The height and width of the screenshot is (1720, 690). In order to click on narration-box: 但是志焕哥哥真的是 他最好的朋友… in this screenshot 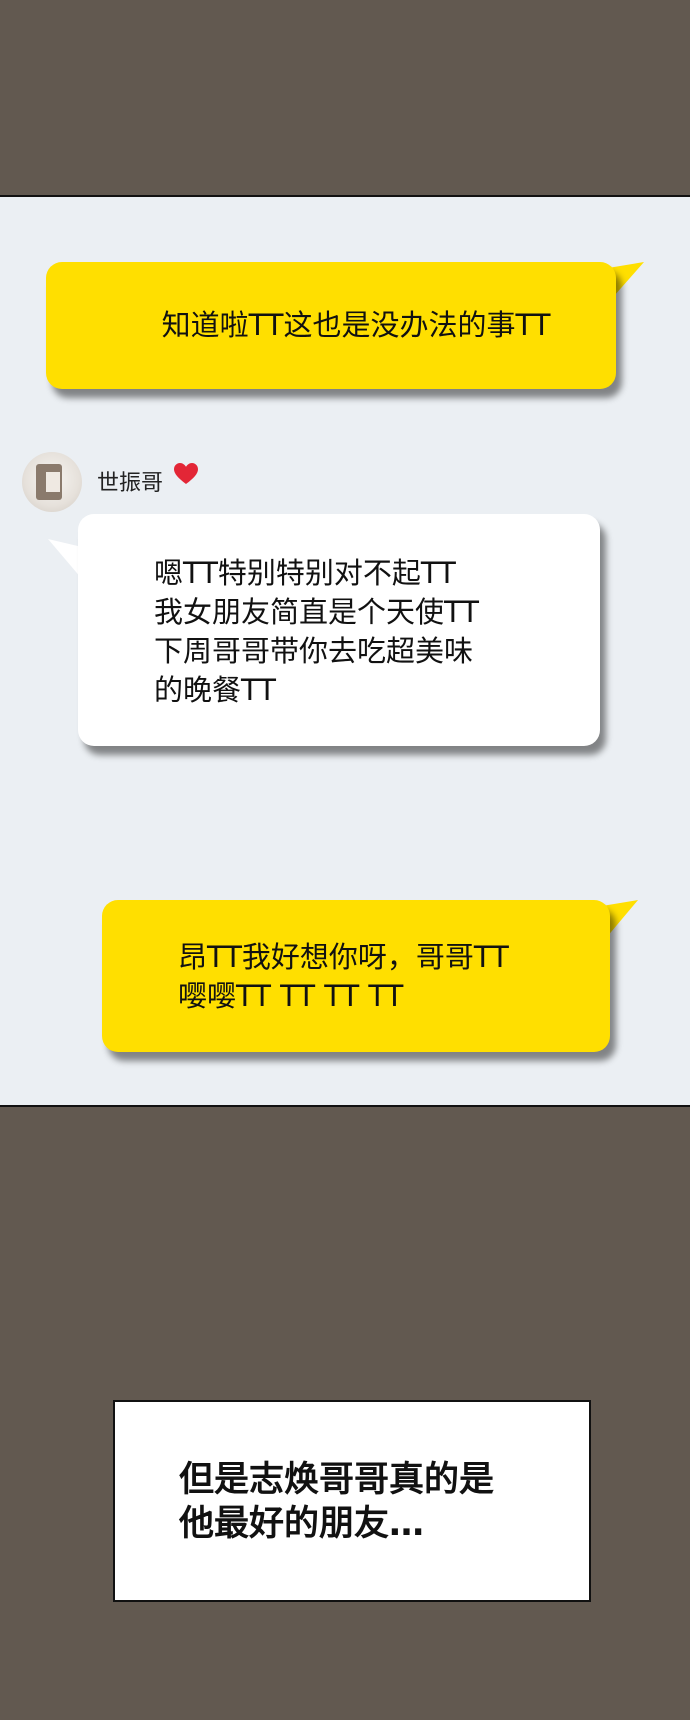, I will do `click(352, 1501)`.